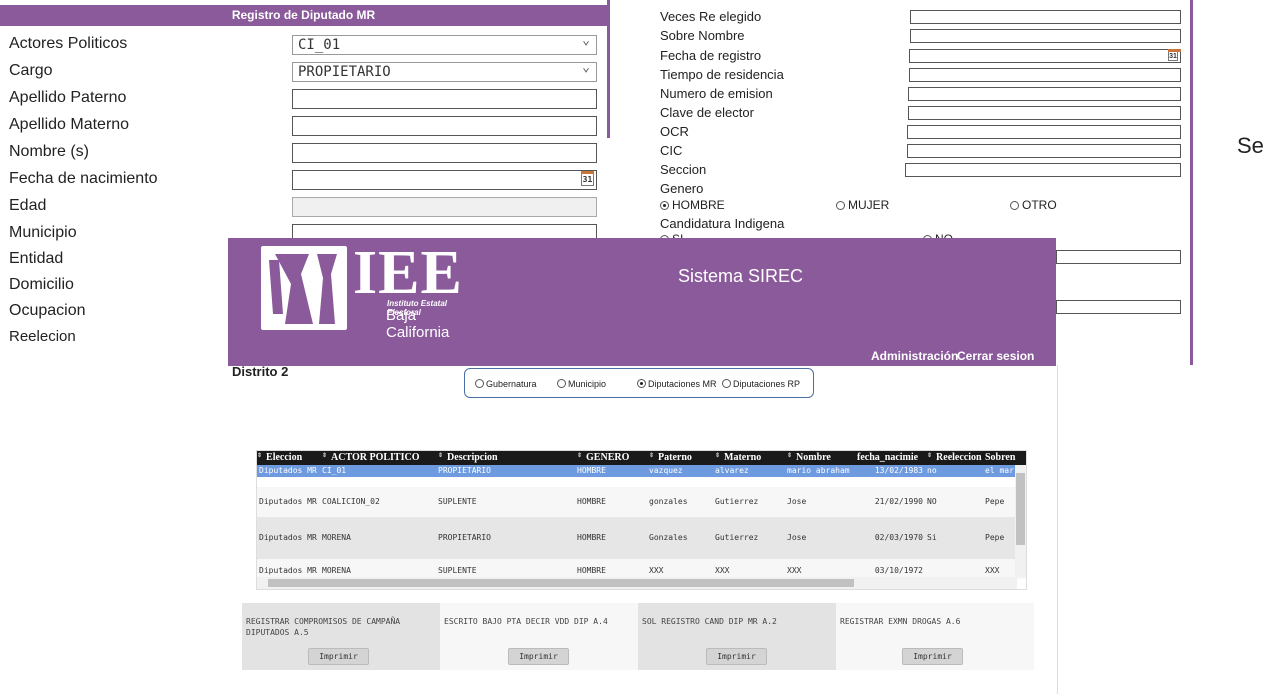 The width and height of the screenshot is (1275, 694). What do you see at coordinates (741, 276) in the screenshot?
I see `app-title: Sistema SIREC` at bounding box center [741, 276].